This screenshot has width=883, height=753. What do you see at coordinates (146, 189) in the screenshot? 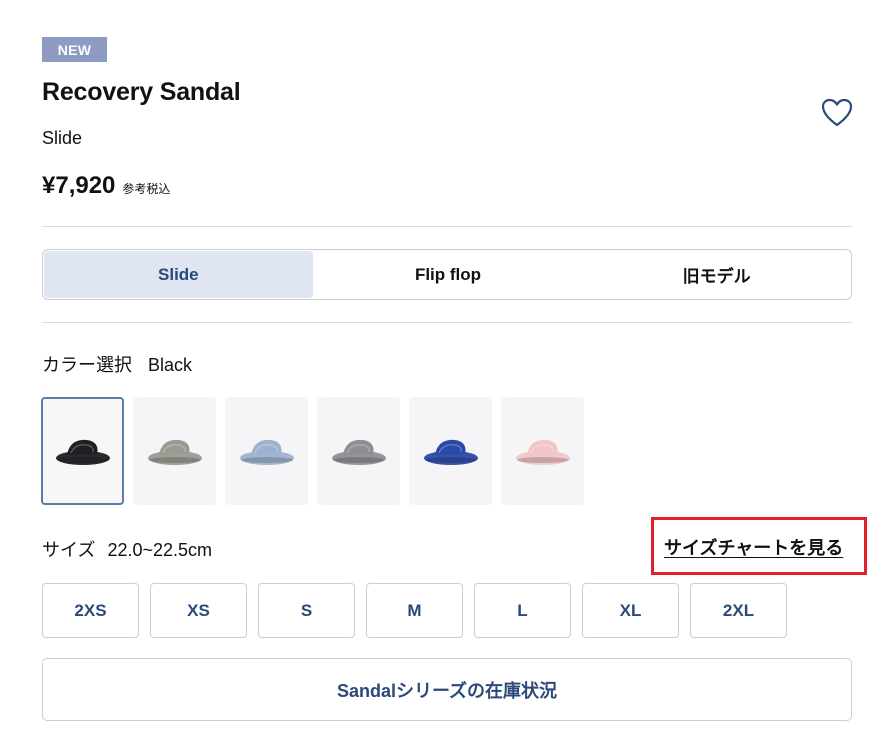
I see `tax-note: 参考税込` at bounding box center [146, 189].